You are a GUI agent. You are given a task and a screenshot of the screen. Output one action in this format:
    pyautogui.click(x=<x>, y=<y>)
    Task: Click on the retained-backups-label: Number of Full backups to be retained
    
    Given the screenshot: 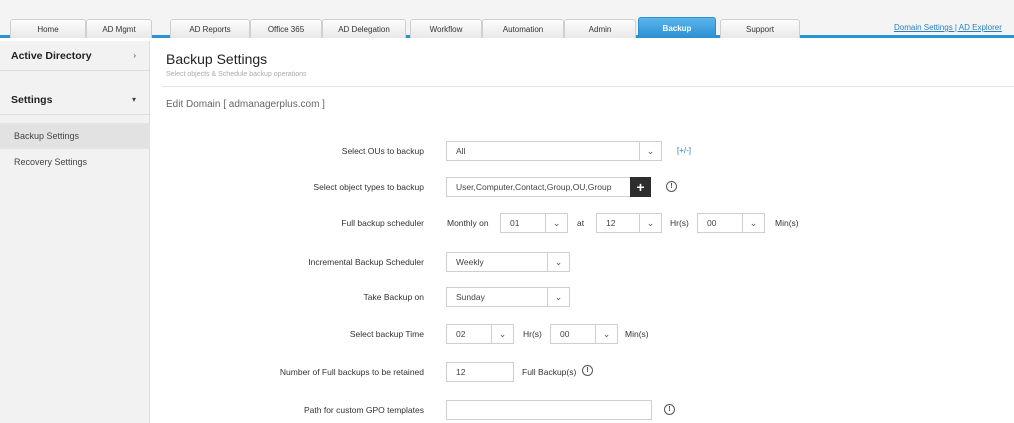 What is the action you would take?
    pyautogui.click(x=351, y=372)
    